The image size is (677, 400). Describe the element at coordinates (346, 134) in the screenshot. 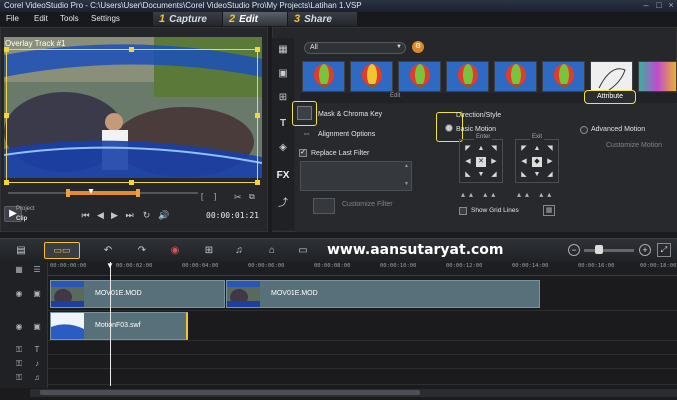

I see `alignment-options-label: Alignment Options` at that location.